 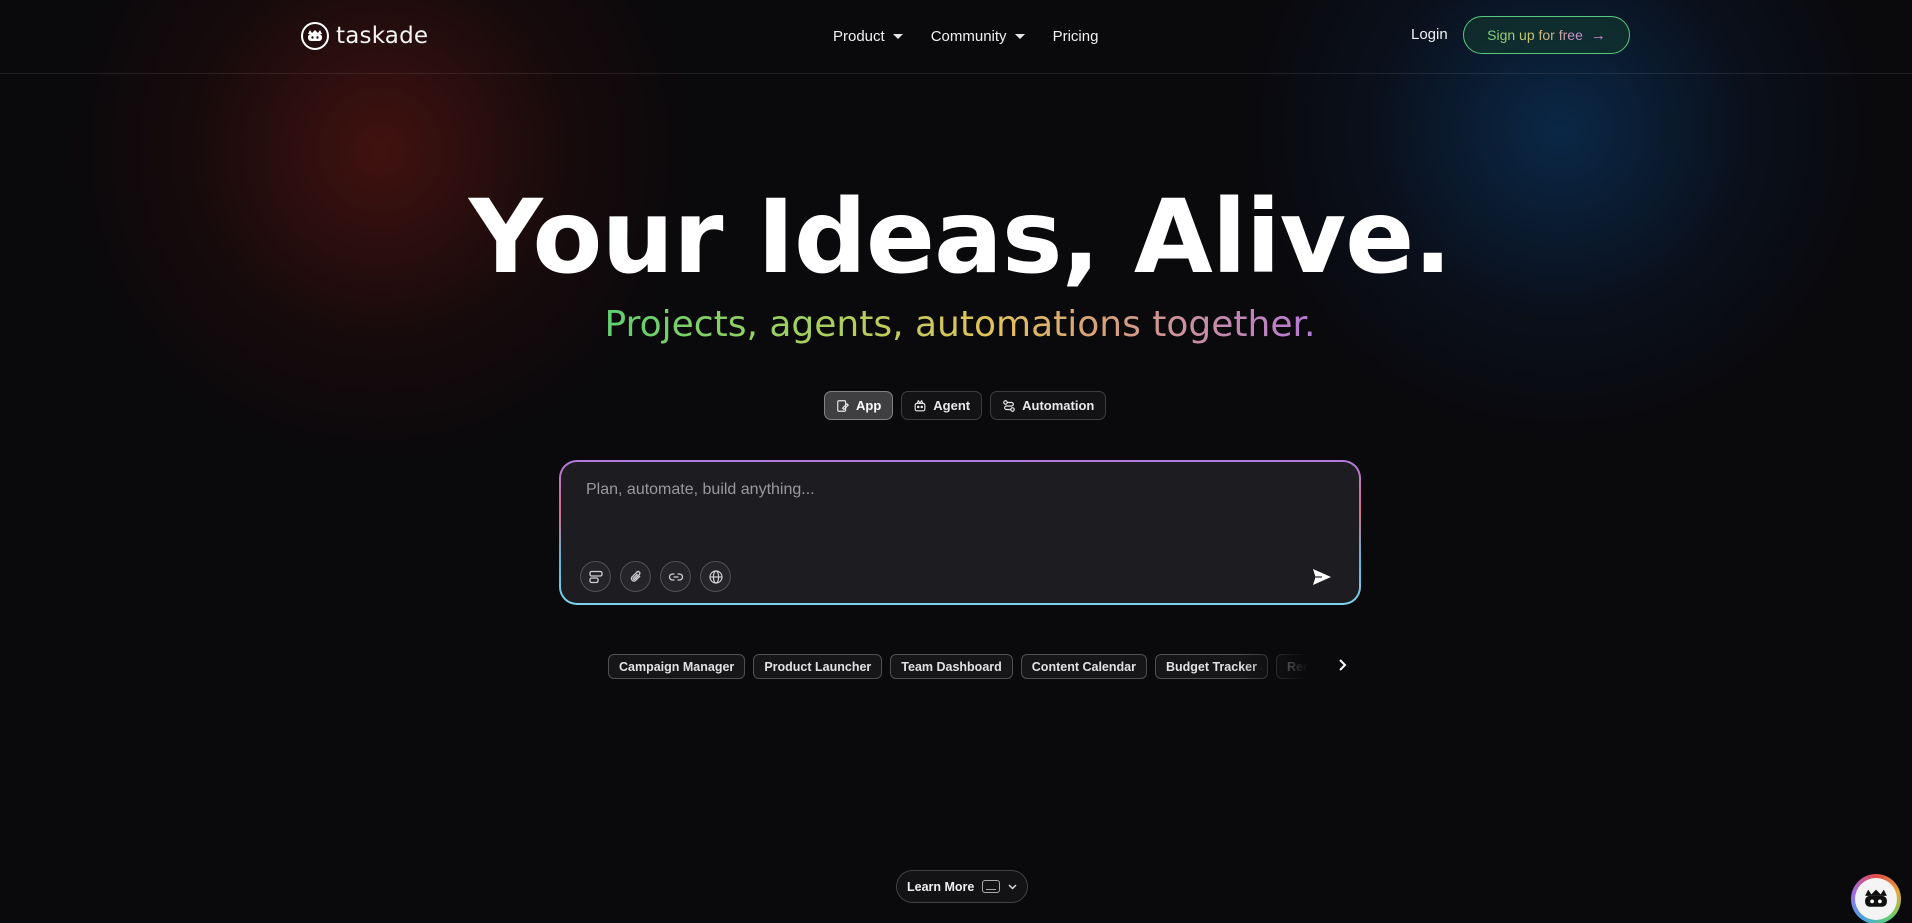 I want to click on prompt-panel, so click(x=960, y=532).